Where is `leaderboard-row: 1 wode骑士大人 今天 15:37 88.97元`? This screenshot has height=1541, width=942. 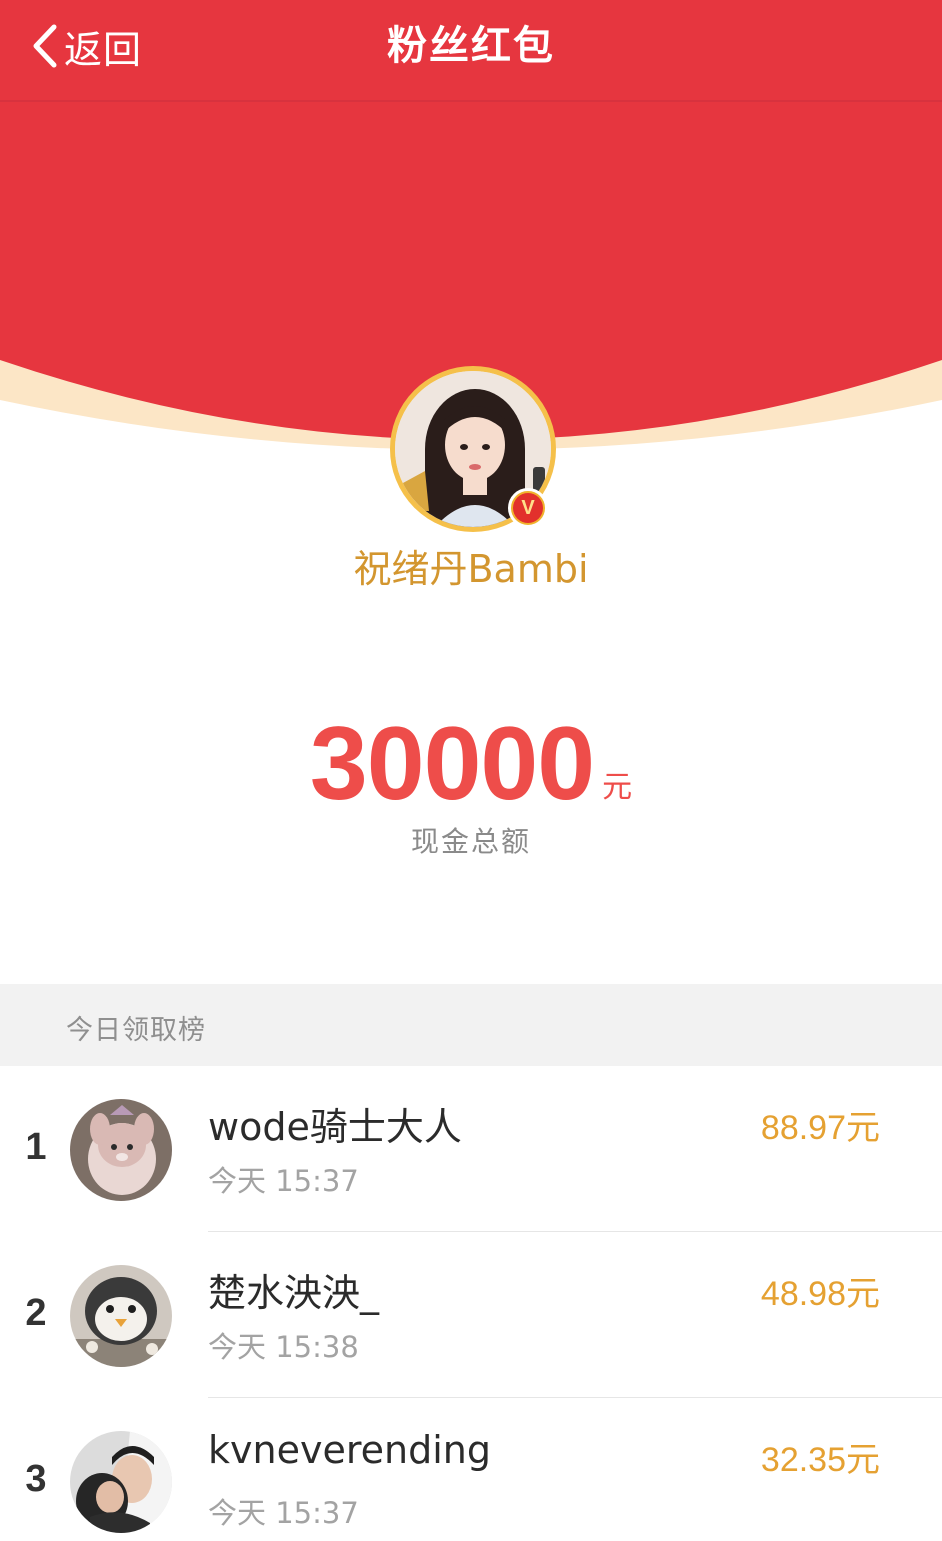 leaderboard-row: 1 wode骑士大人 今天 15:37 88.97元 is located at coordinates (471, 1149).